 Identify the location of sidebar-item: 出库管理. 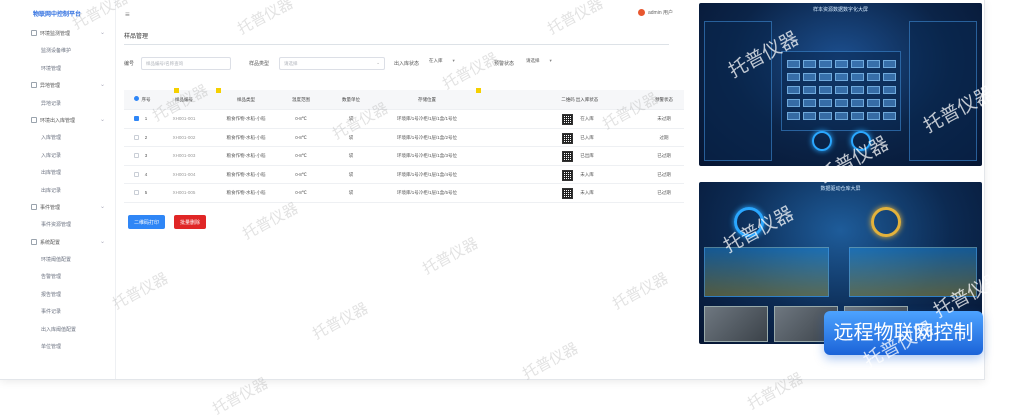
(58, 172).